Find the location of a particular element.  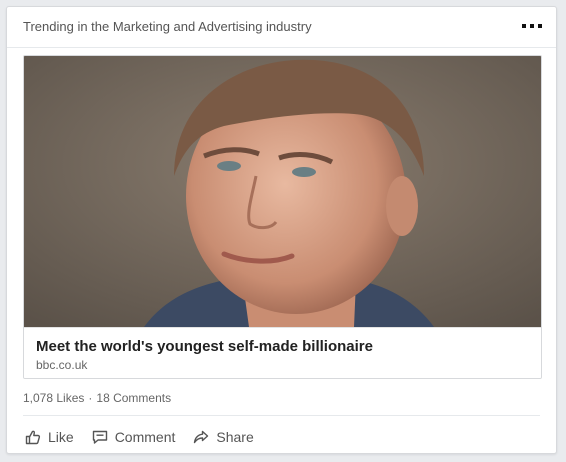

comments-count-link: 18 Comments is located at coordinates (133, 398).